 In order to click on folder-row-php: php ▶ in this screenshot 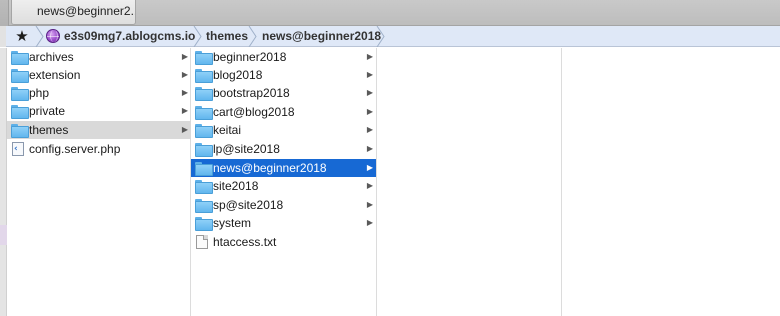, I will do `click(99, 93)`.